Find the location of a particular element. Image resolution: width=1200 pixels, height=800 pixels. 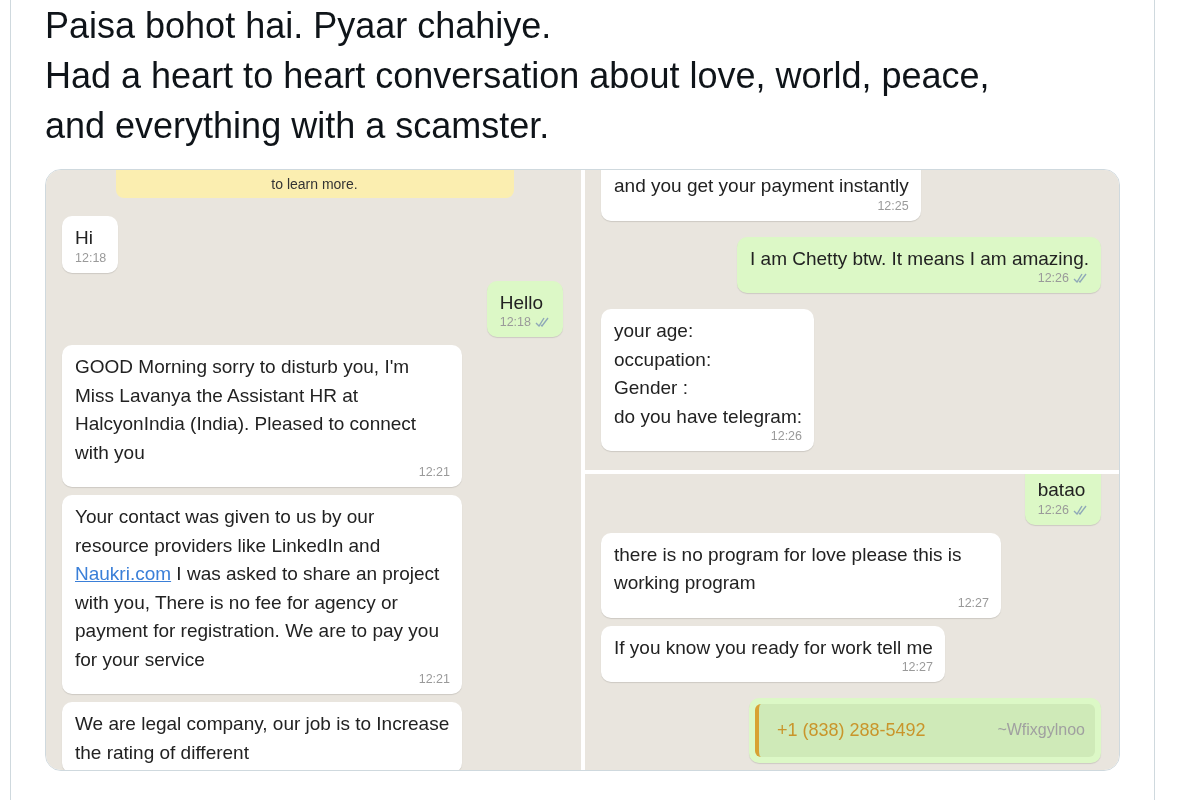

message-text: batao is located at coordinates (1061, 489).